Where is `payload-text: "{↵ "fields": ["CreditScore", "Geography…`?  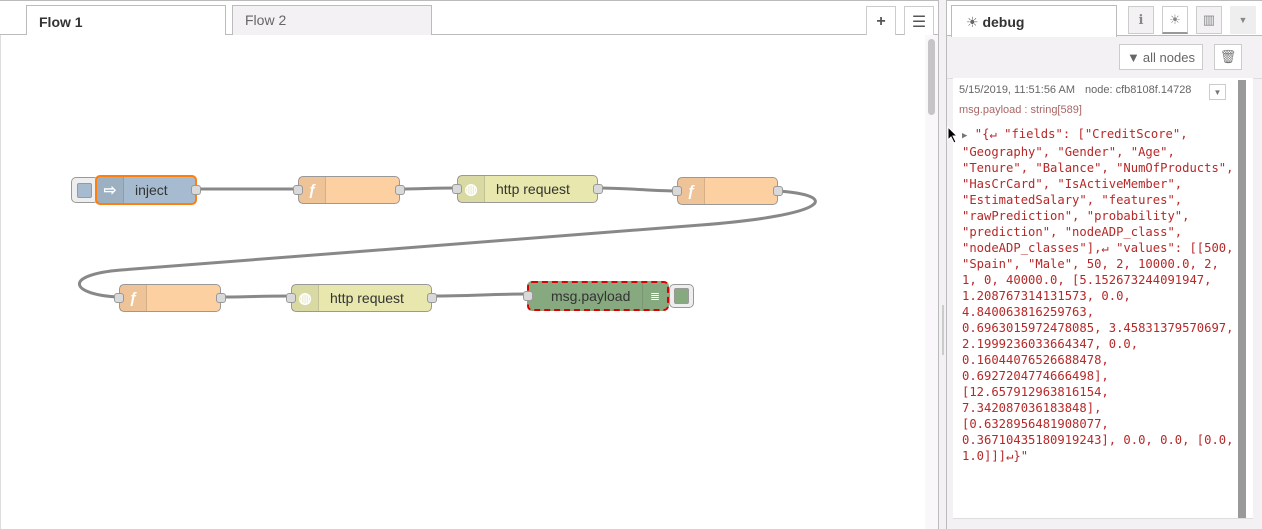 payload-text: "{↵ "fields": ["CreditScore", "Geography… is located at coordinates (1098, 295).